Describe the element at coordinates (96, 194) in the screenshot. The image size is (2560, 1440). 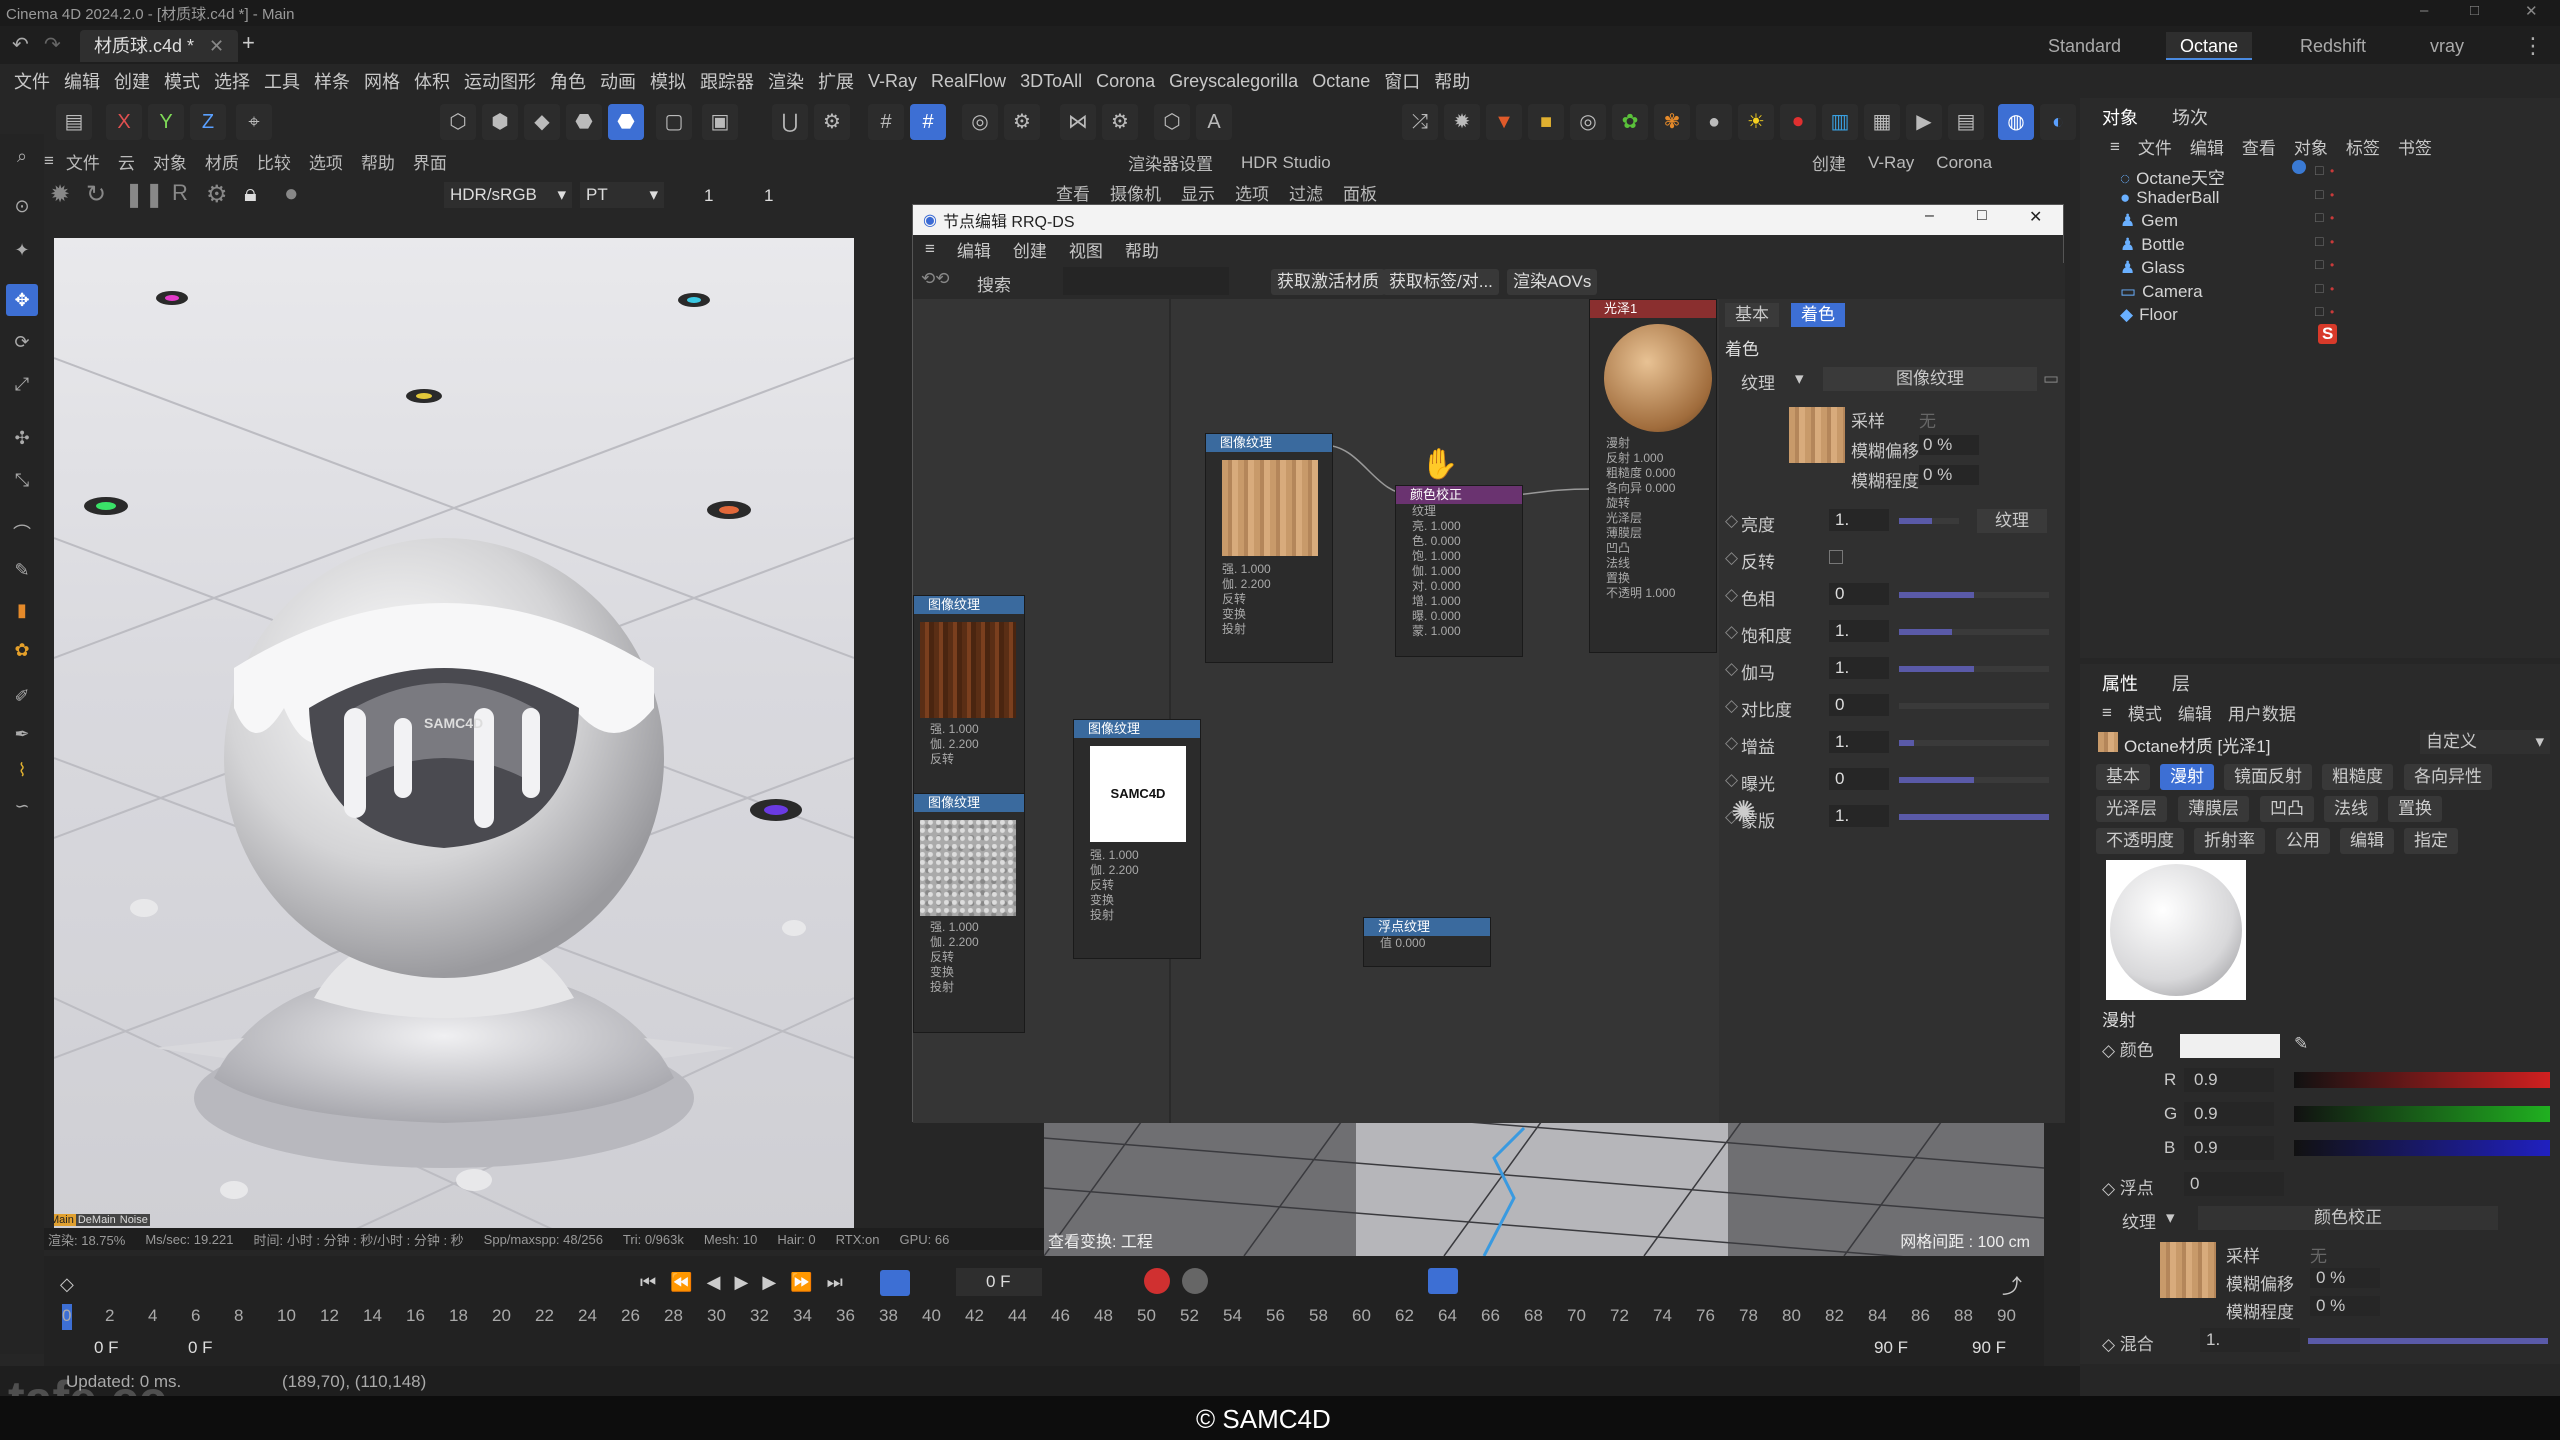
I see `restart-icon: ↻` at that location.